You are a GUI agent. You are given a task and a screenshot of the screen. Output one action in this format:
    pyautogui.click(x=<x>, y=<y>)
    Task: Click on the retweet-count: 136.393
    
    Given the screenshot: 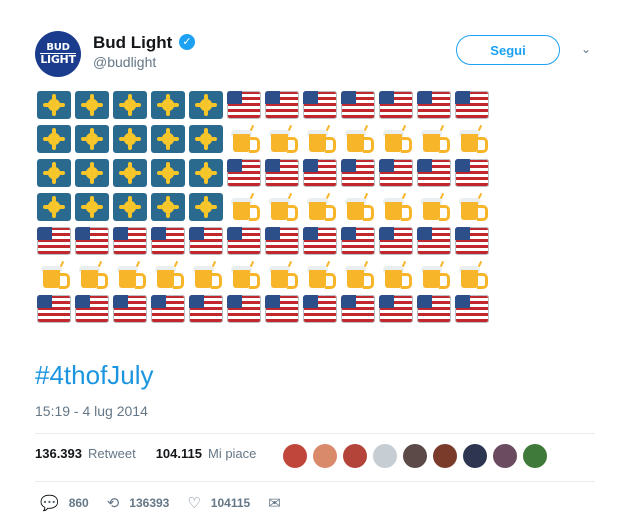 What is the action you would take?
    pyautogui.click(x=58, y=453)
    